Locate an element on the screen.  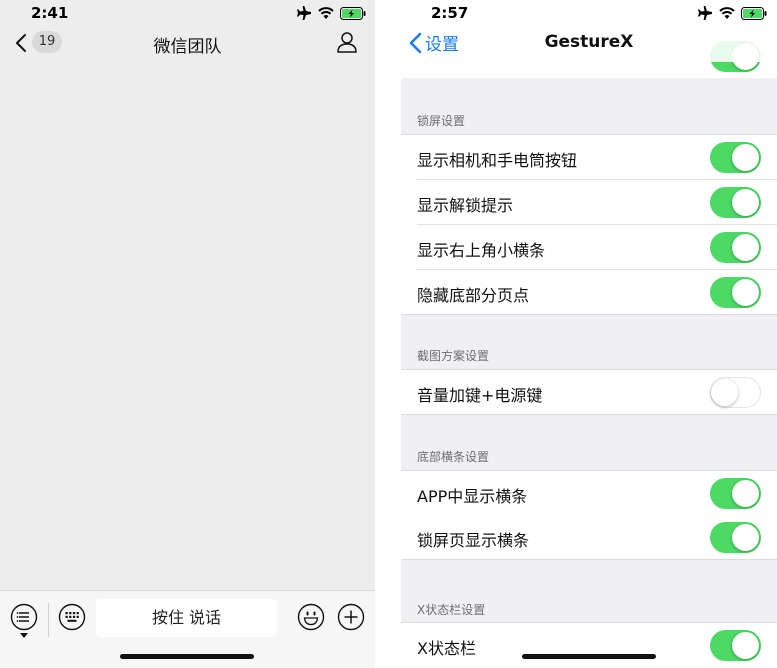
profile-icon is located at coordinates (347, 42).